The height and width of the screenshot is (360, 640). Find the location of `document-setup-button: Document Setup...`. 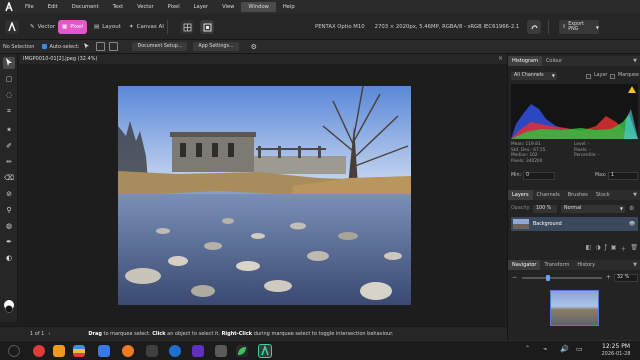

document-setup-button: Document Setup... is located at coordinates (160, 46).